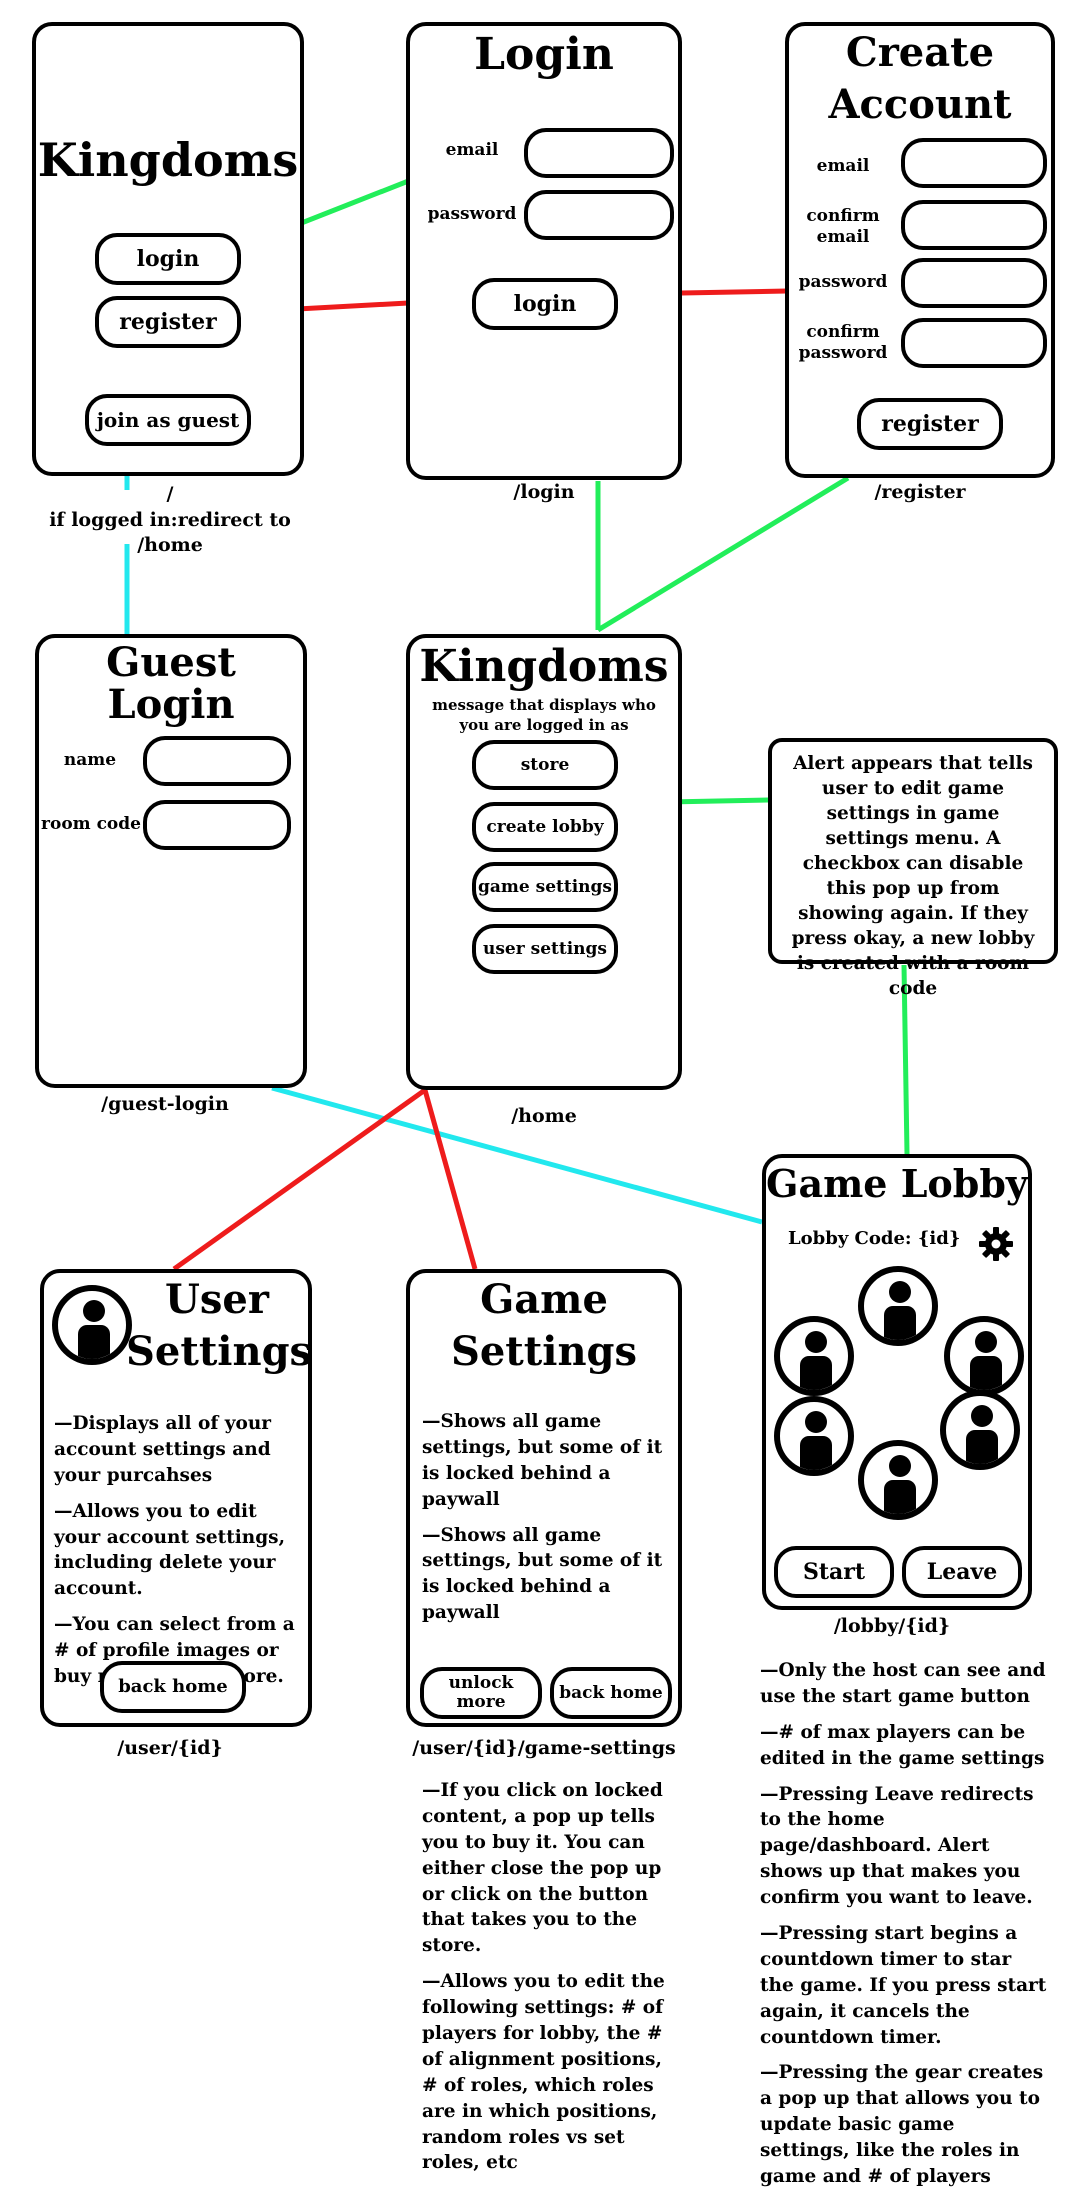  I want to click on landing-screen: Kingdoms login register join as guest, so click(168, 249).